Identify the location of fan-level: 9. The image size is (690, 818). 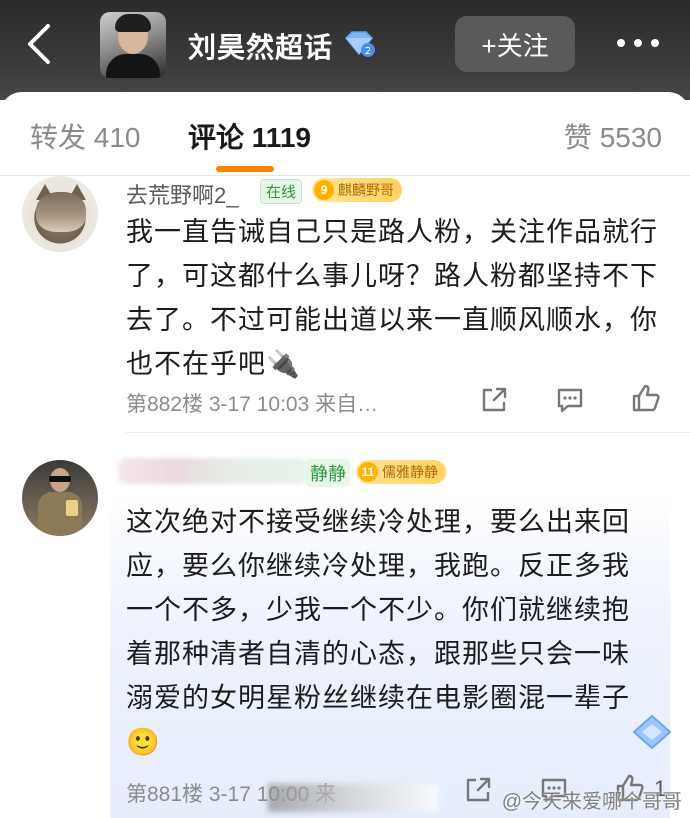
(324, 190).